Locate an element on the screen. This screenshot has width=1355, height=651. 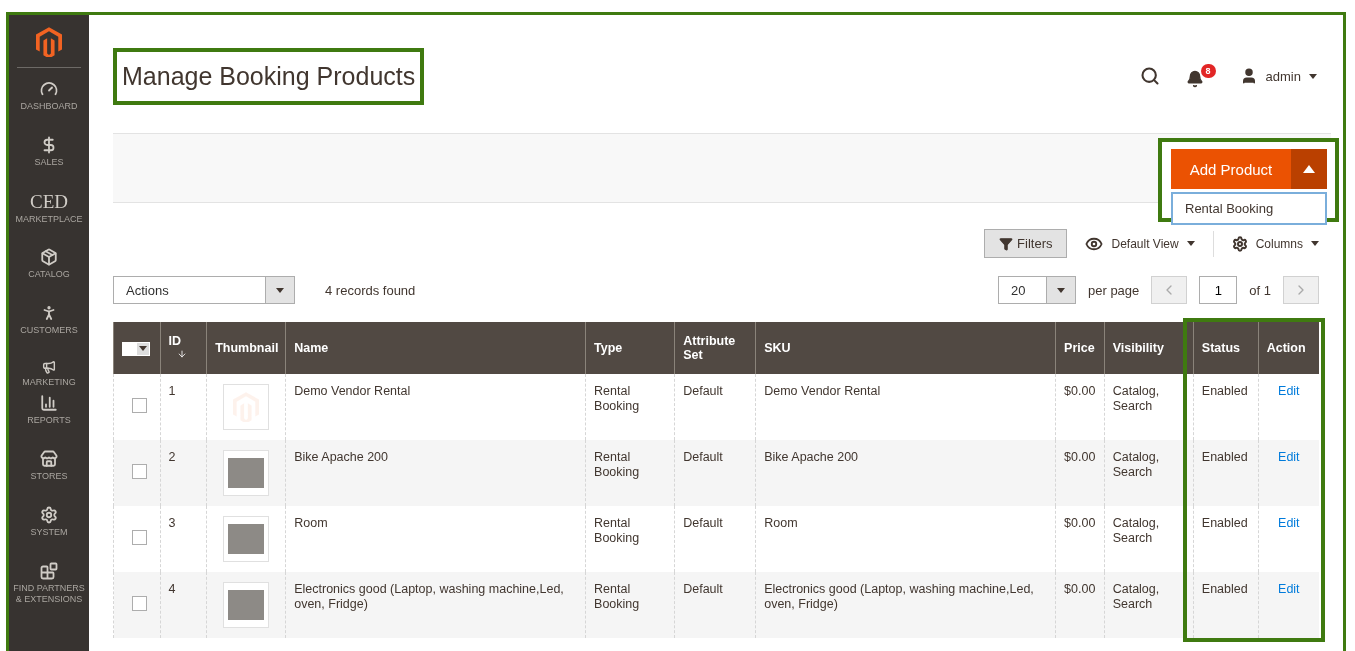
sidebar-item: CED MARKETPLACE is located at coordinates (49, 214).